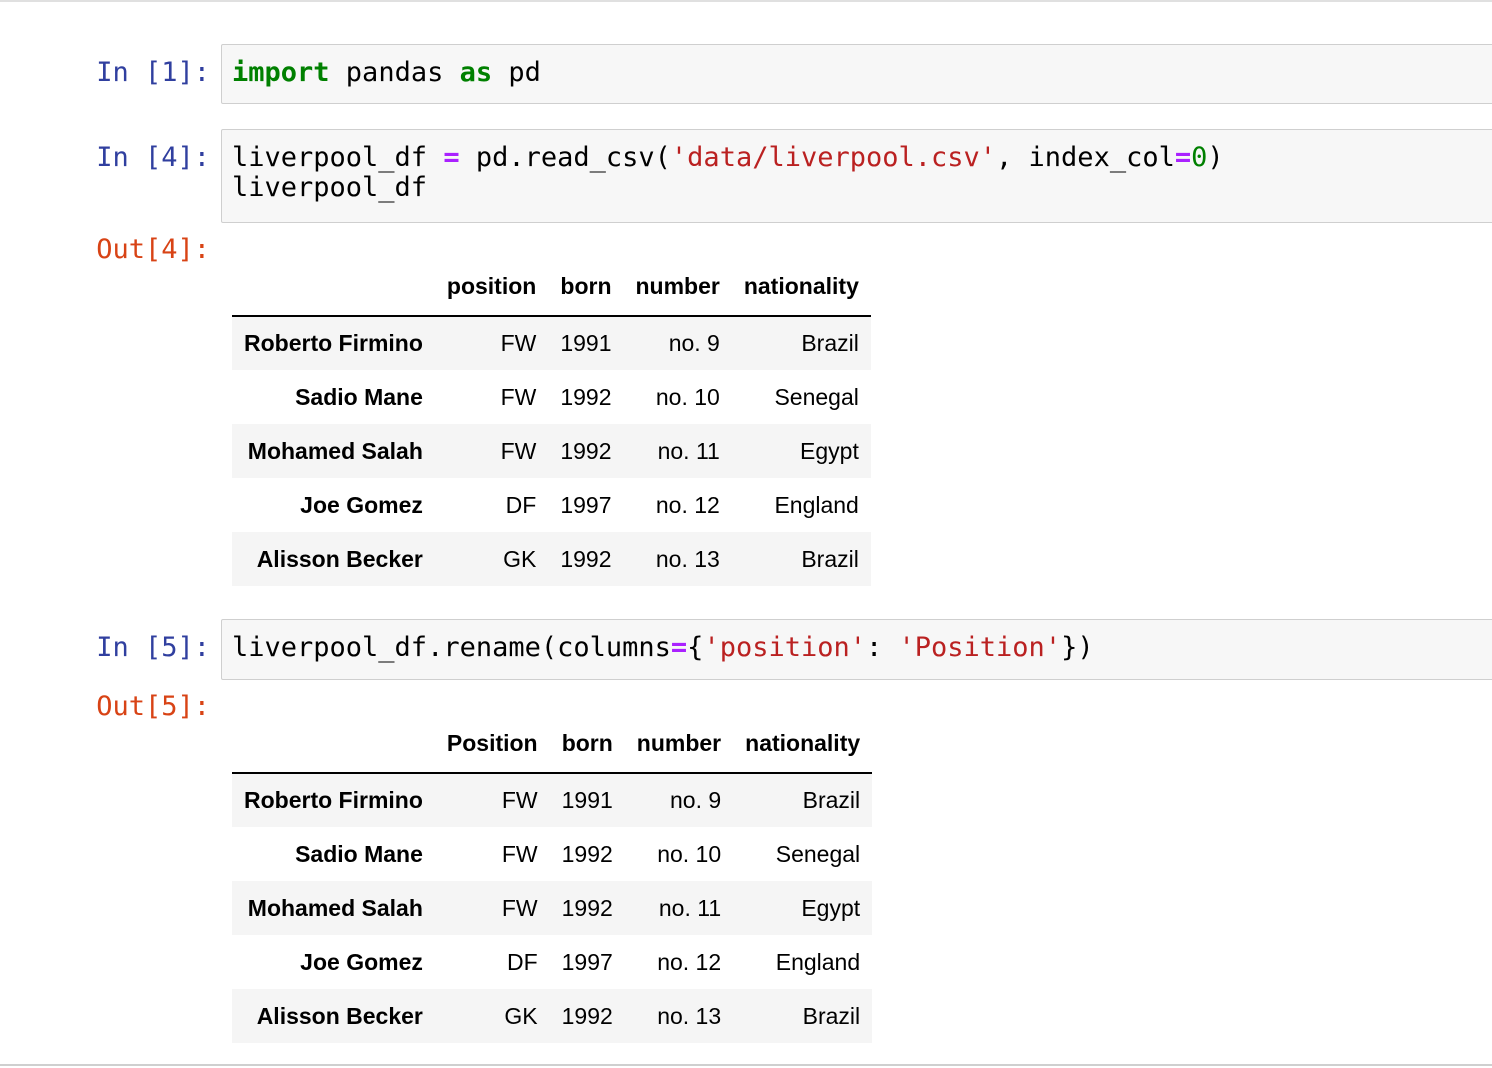  What do you see at coordinates (862, 72) in the screenshot?
I see `code-line: import pandas as pd` at bounding box center [862, 72].